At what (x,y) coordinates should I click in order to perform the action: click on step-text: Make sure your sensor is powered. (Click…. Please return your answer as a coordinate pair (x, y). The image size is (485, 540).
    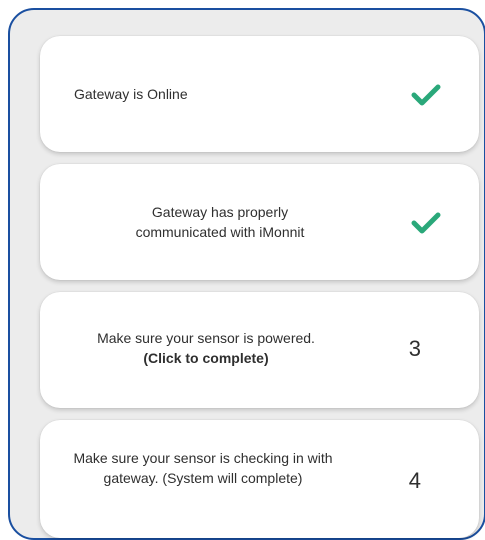
    Looking at the image, I should click on (206, 348).